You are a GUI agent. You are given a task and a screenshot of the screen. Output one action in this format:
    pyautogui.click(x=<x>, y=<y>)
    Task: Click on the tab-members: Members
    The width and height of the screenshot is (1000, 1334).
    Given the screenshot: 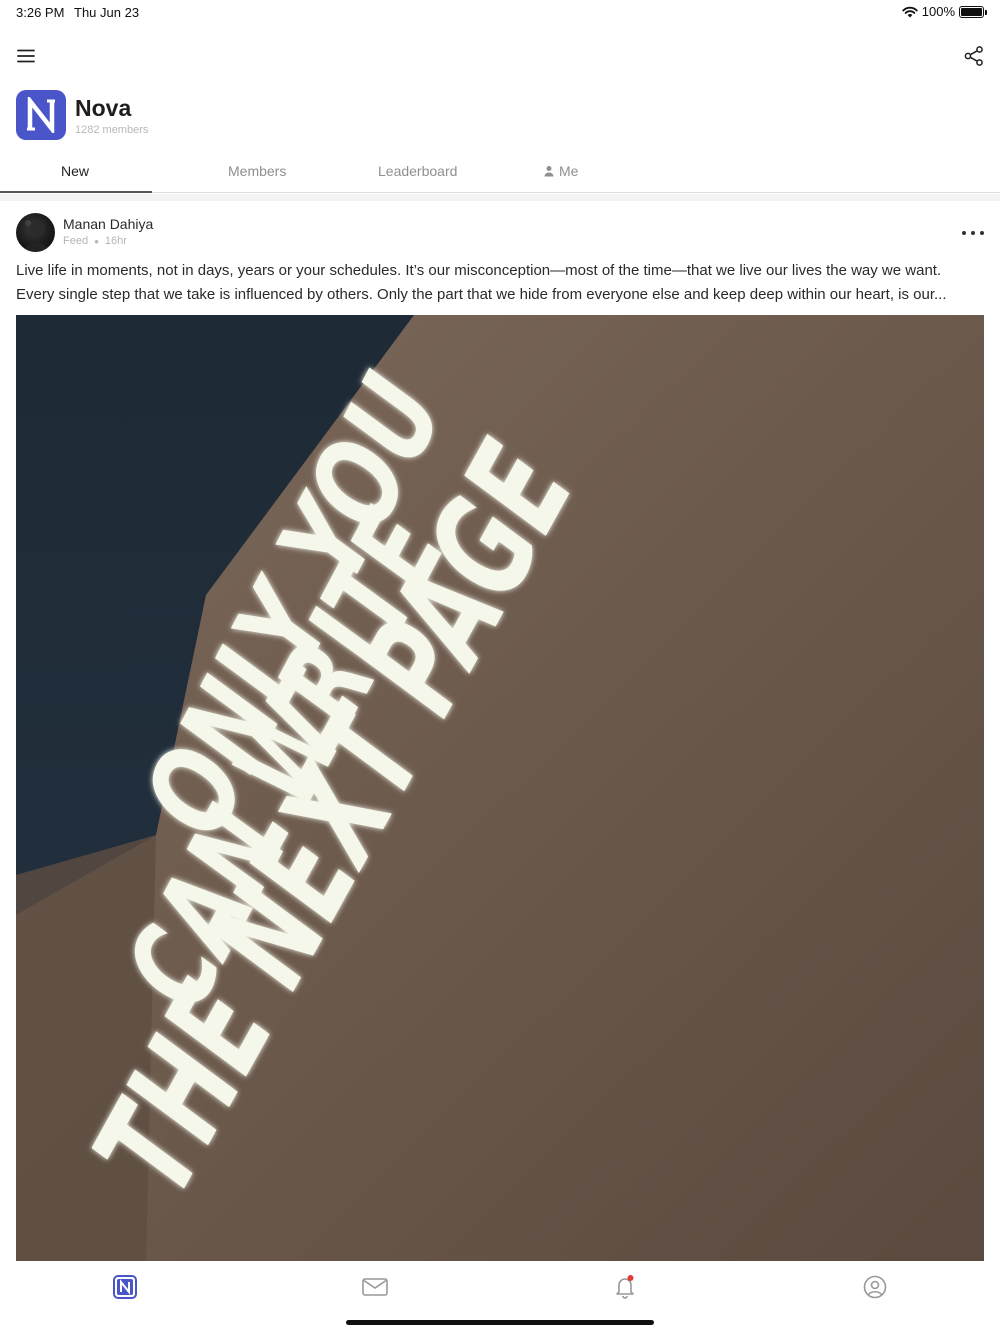 What is the action you would take?
    pyautogui.click(x=257, y=171)
    